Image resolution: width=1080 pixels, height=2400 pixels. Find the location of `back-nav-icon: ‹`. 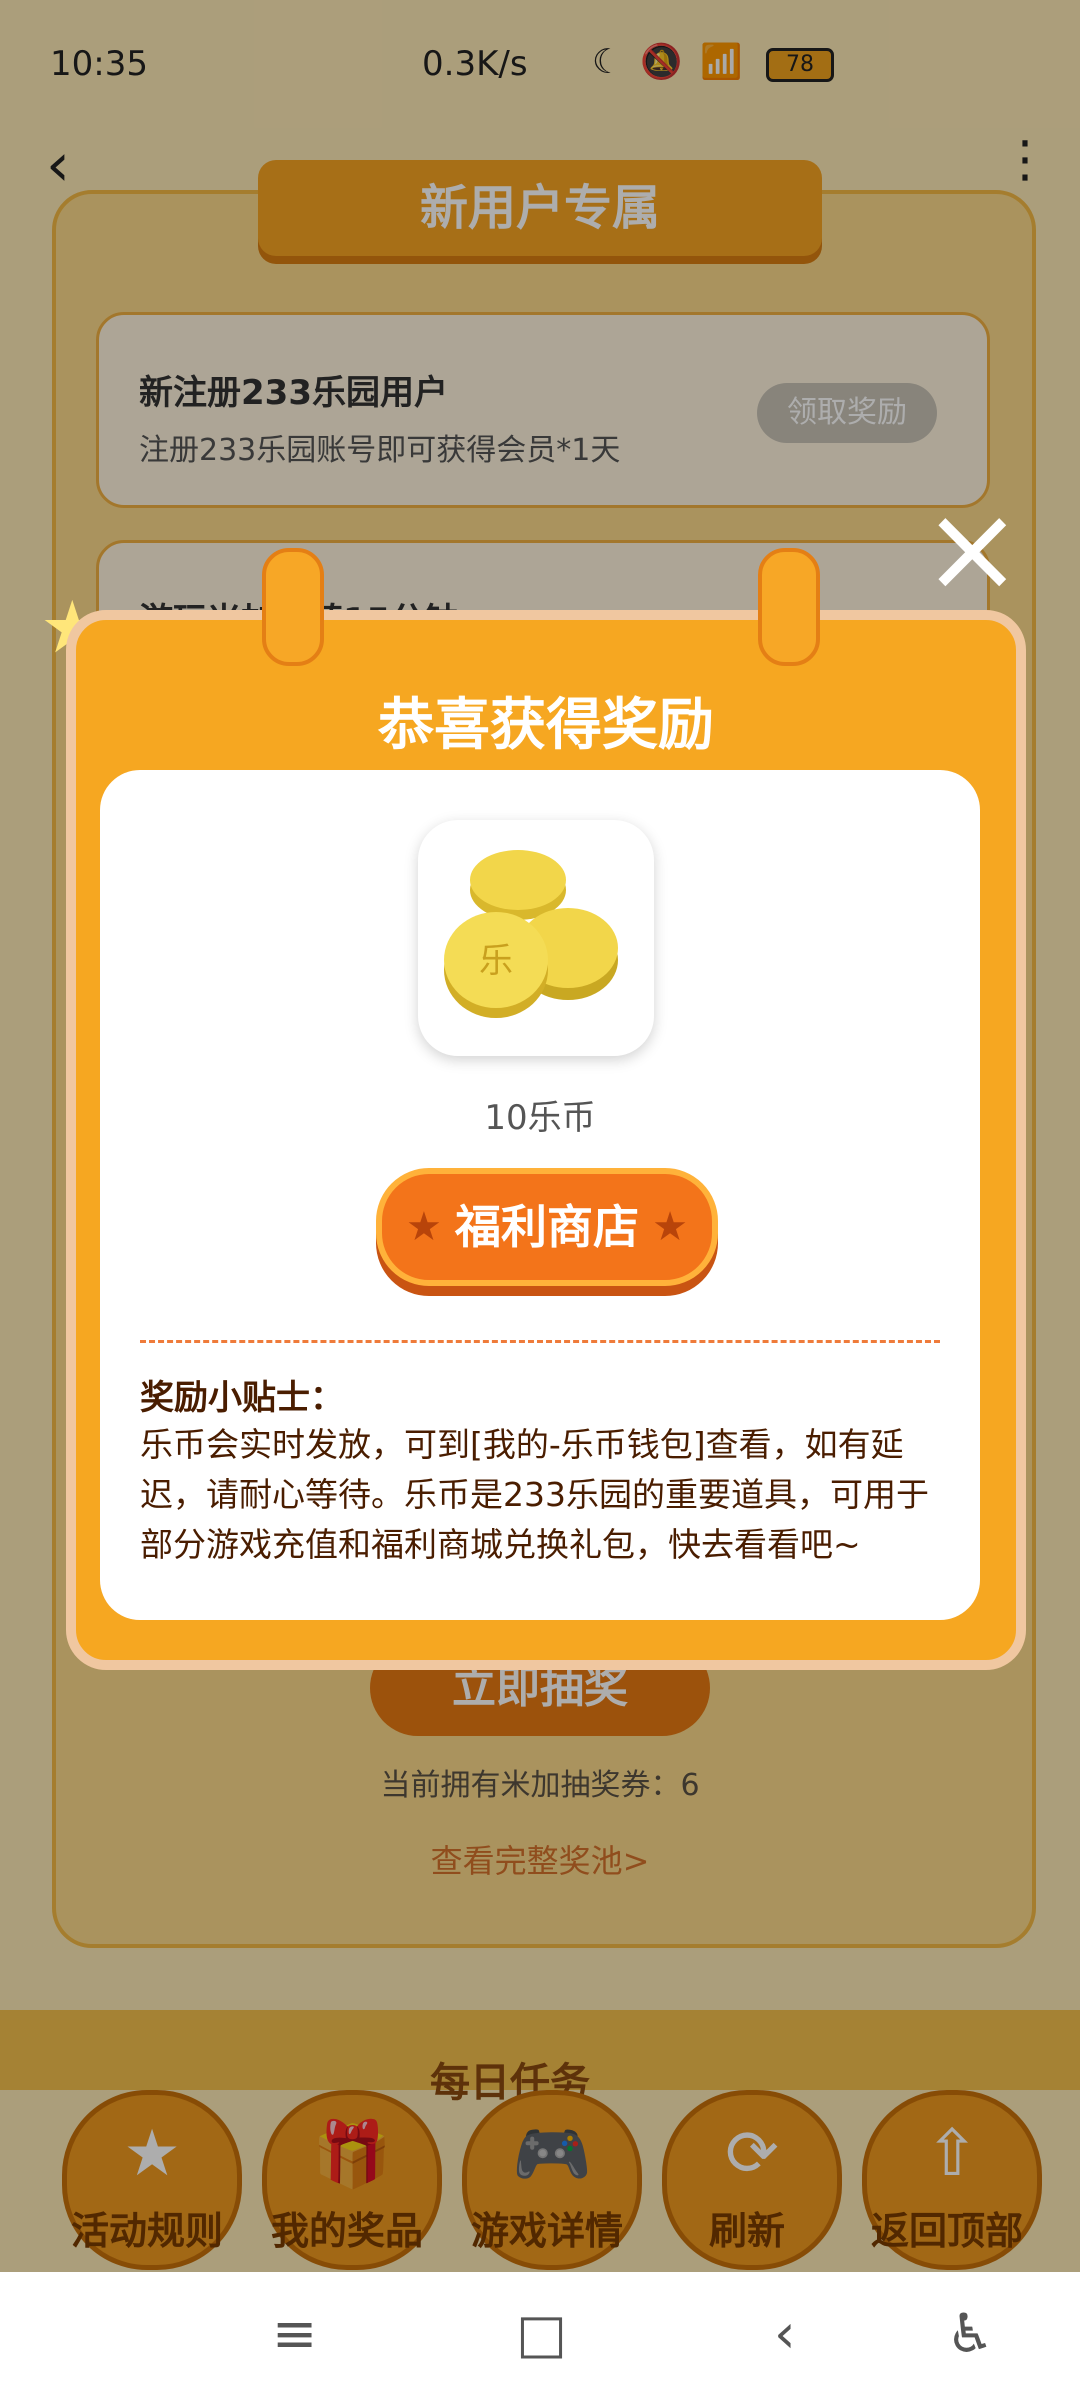

back-nav-icon: ‹ is located at coordinates (785, 2333).